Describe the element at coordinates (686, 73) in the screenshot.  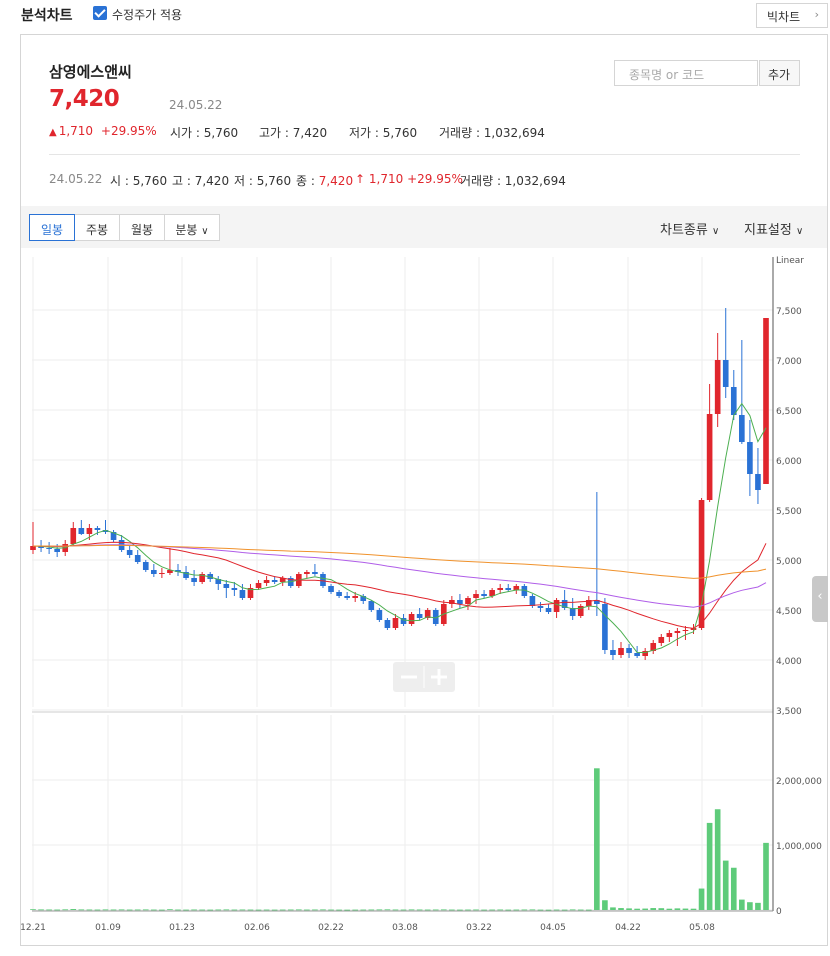
I see `stock-search-input: 종목명 or 코드` at that location.